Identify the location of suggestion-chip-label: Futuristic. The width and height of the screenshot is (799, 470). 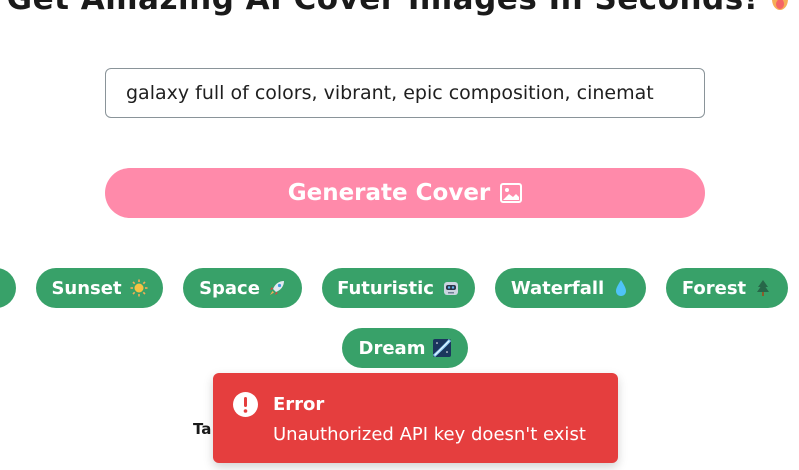
(385, 288).